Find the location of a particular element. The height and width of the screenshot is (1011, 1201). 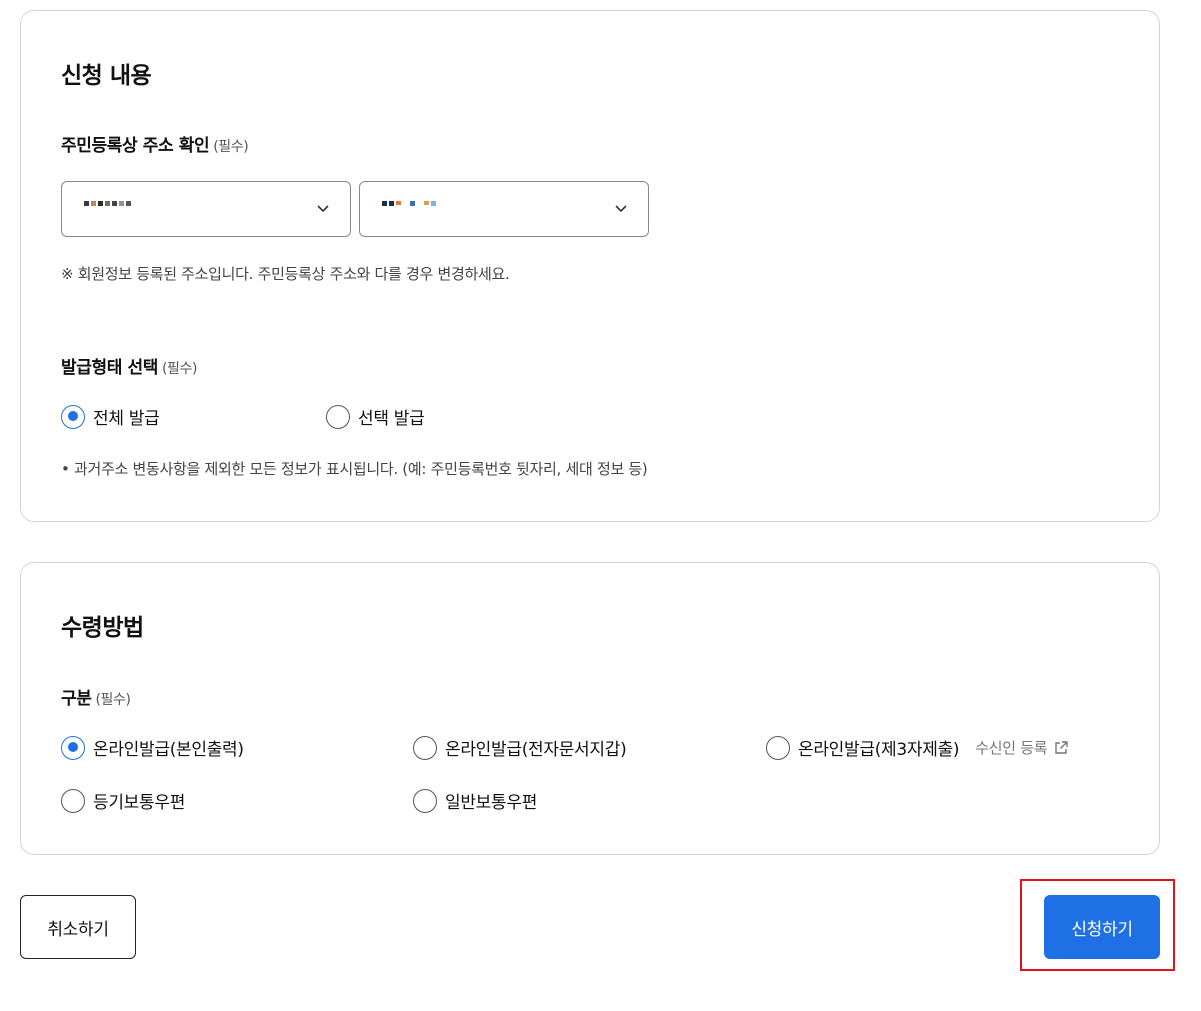

address-note: ※ 회원정보 등록된 주소입니다. 주민등록상 주소와 다를 경우 변경하세요. is located at coordinates (285, 274).